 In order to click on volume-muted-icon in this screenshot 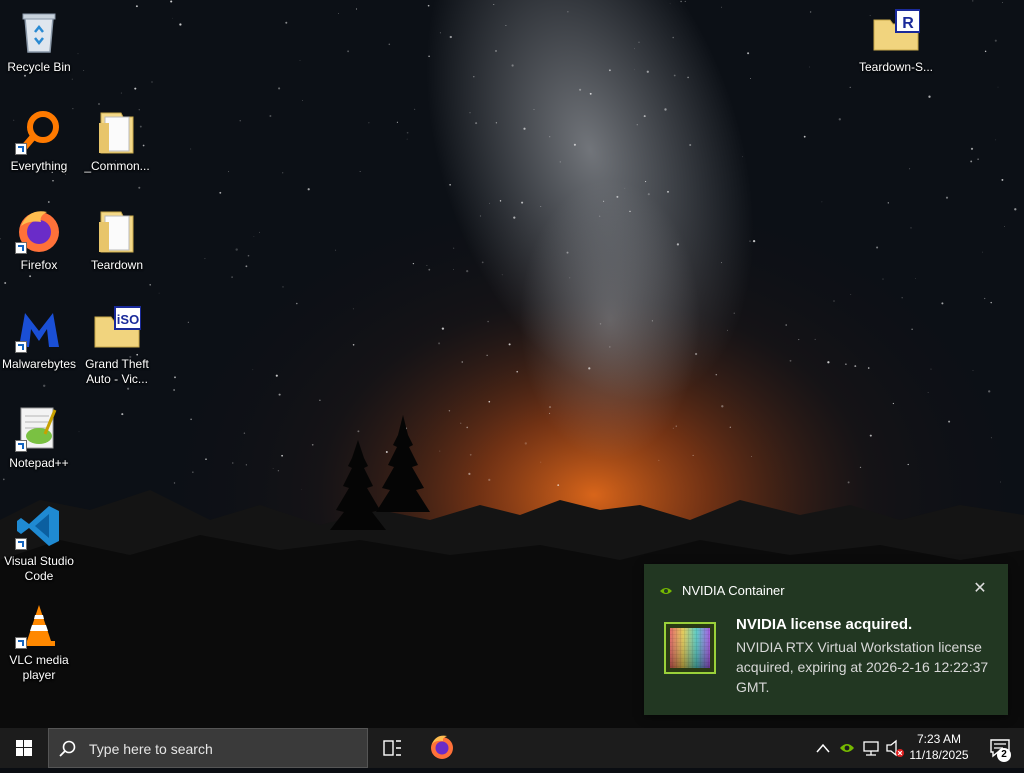, I will do `click(895, 748)`.